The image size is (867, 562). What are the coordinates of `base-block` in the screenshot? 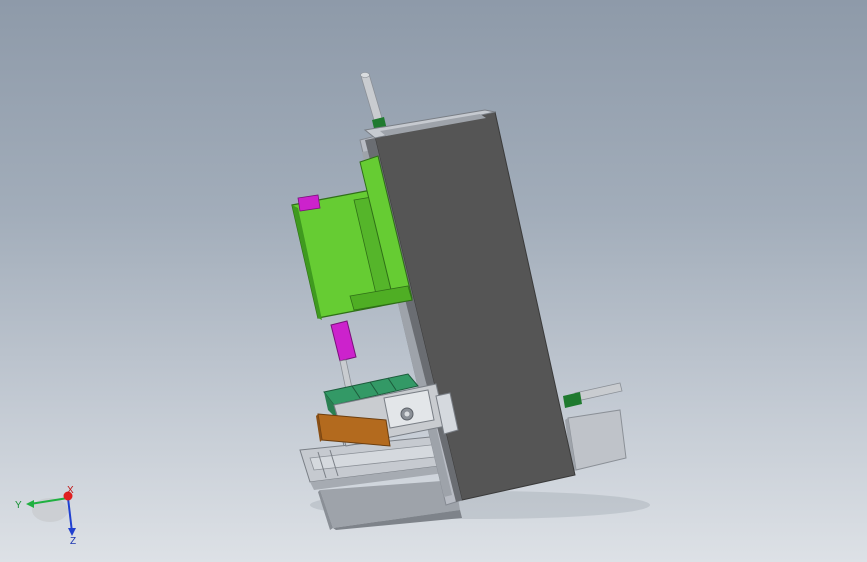 It's located at (390, 505).